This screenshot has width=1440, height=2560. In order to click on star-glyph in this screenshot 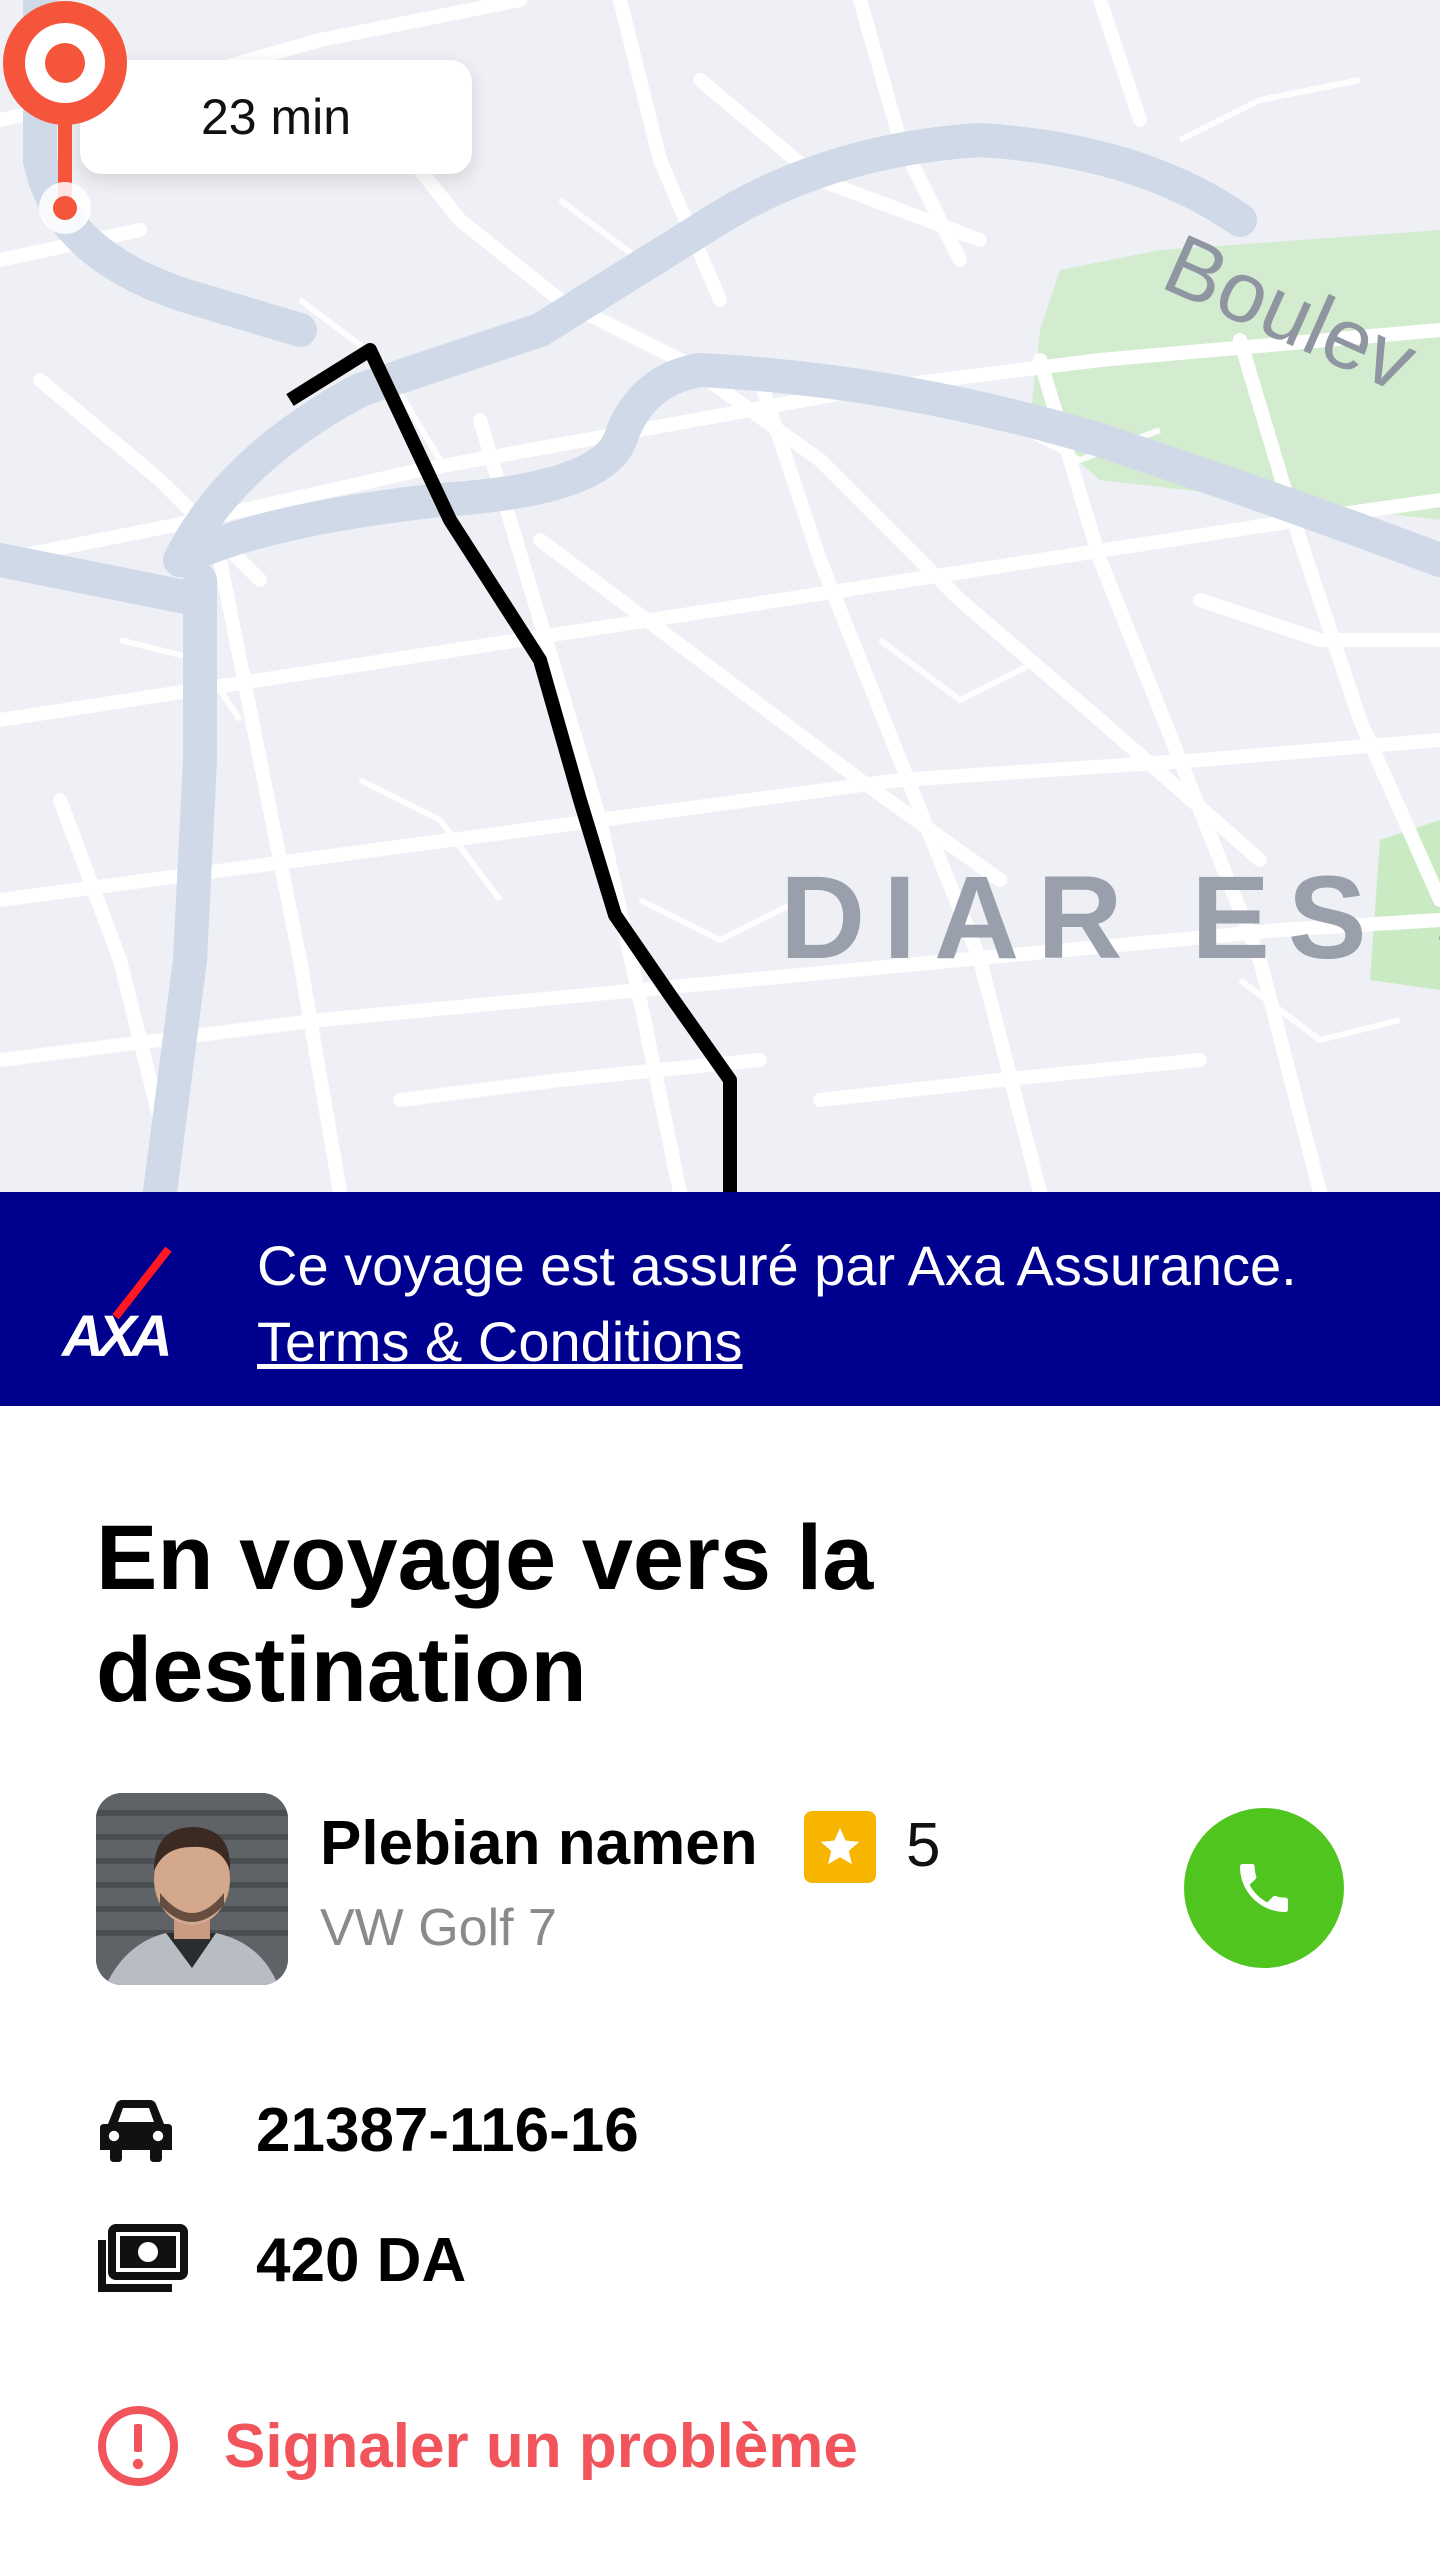, I will do `click(840, 1846)`.